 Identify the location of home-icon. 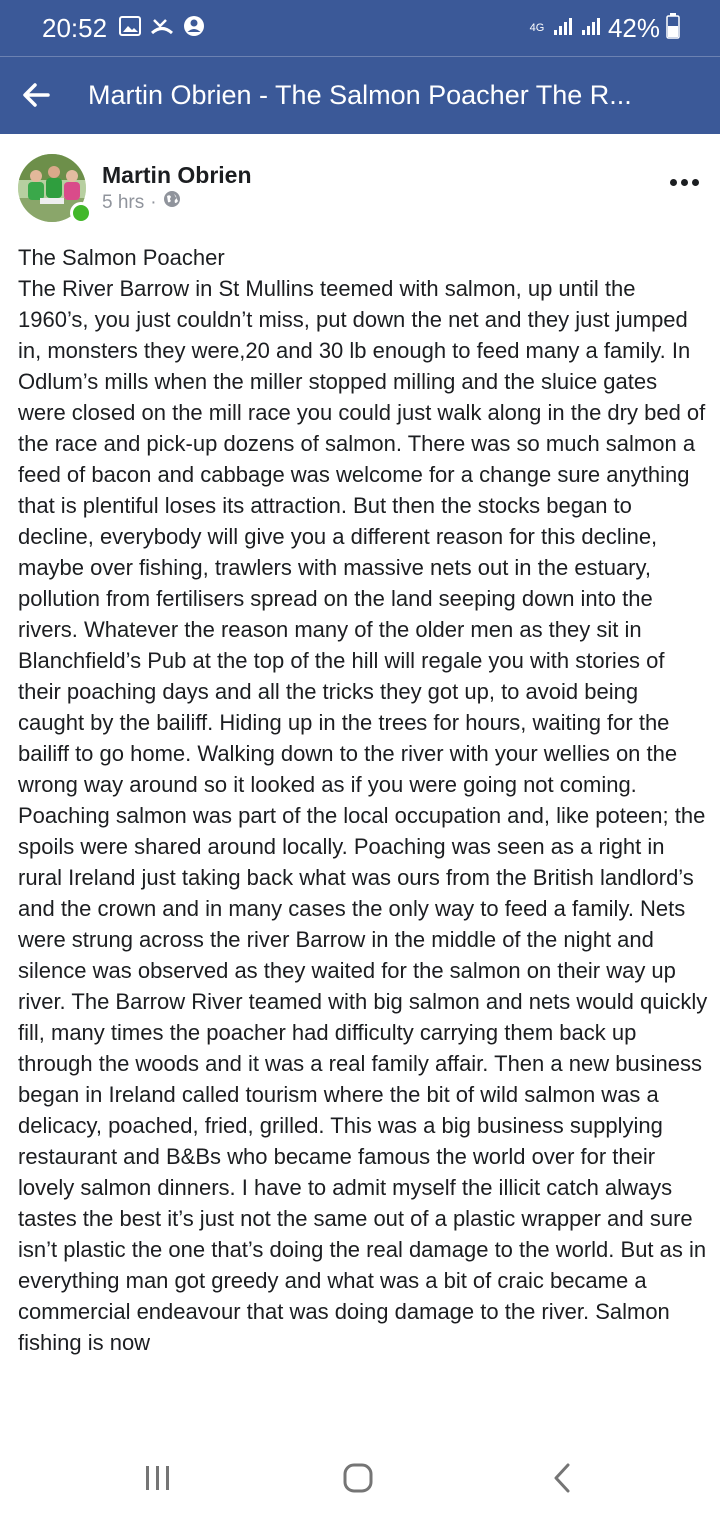
(358, 1478).